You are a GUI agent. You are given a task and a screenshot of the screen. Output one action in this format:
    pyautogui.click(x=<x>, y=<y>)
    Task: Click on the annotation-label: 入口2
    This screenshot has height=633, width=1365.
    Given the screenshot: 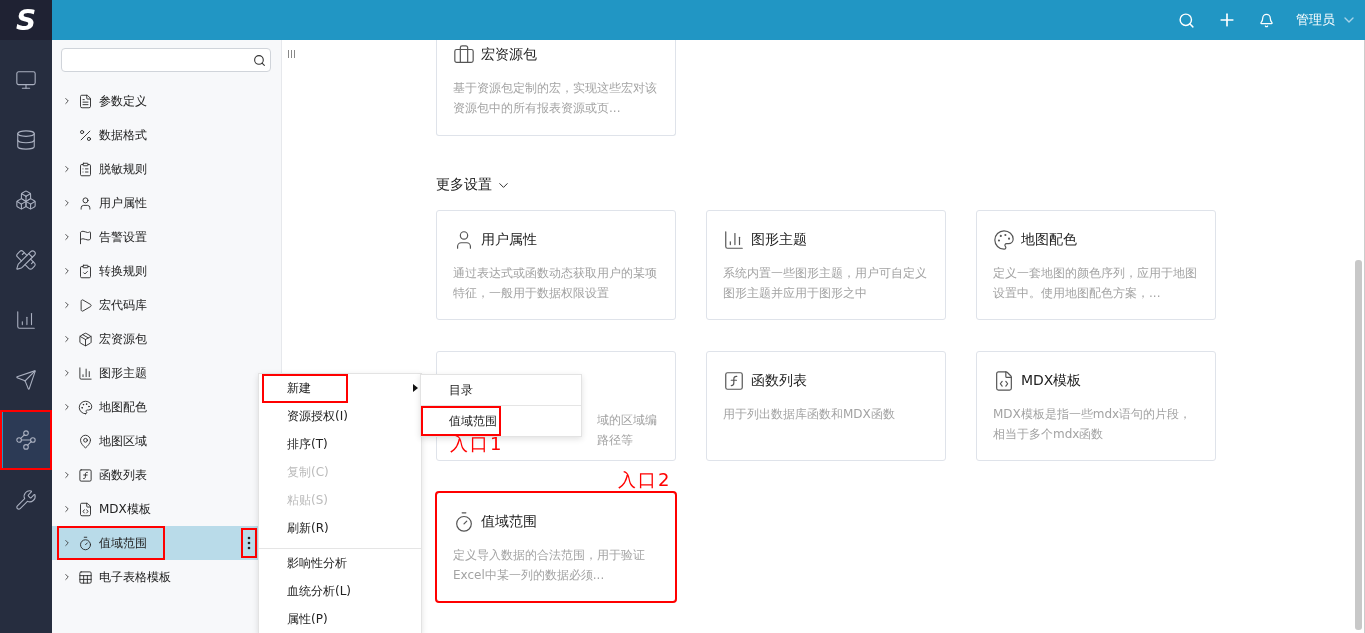 What is the action you would take?
    pyautogui.click(x=645, y=480)
    